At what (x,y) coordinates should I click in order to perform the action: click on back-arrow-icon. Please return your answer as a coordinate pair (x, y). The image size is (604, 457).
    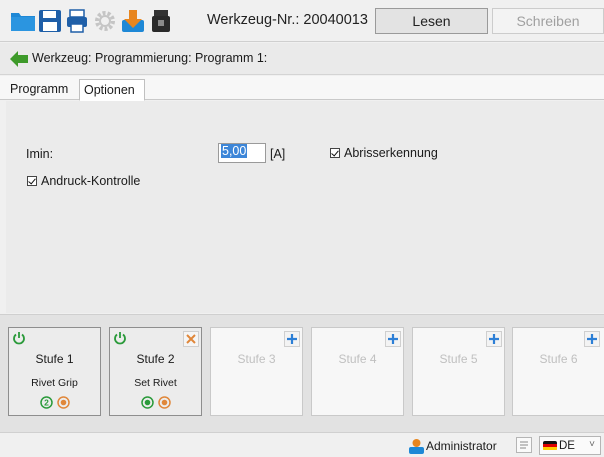
    Looking at the image, I should click on (19, 59).